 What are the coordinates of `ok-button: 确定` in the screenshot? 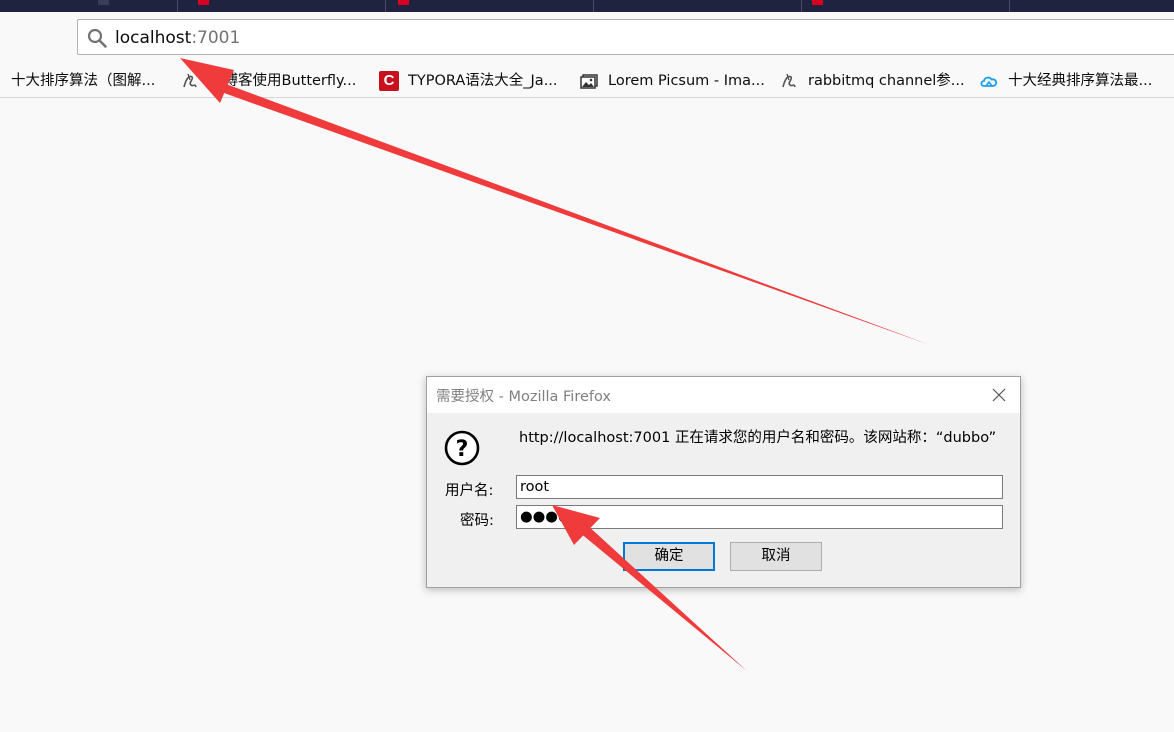 It's located at (669, 556).